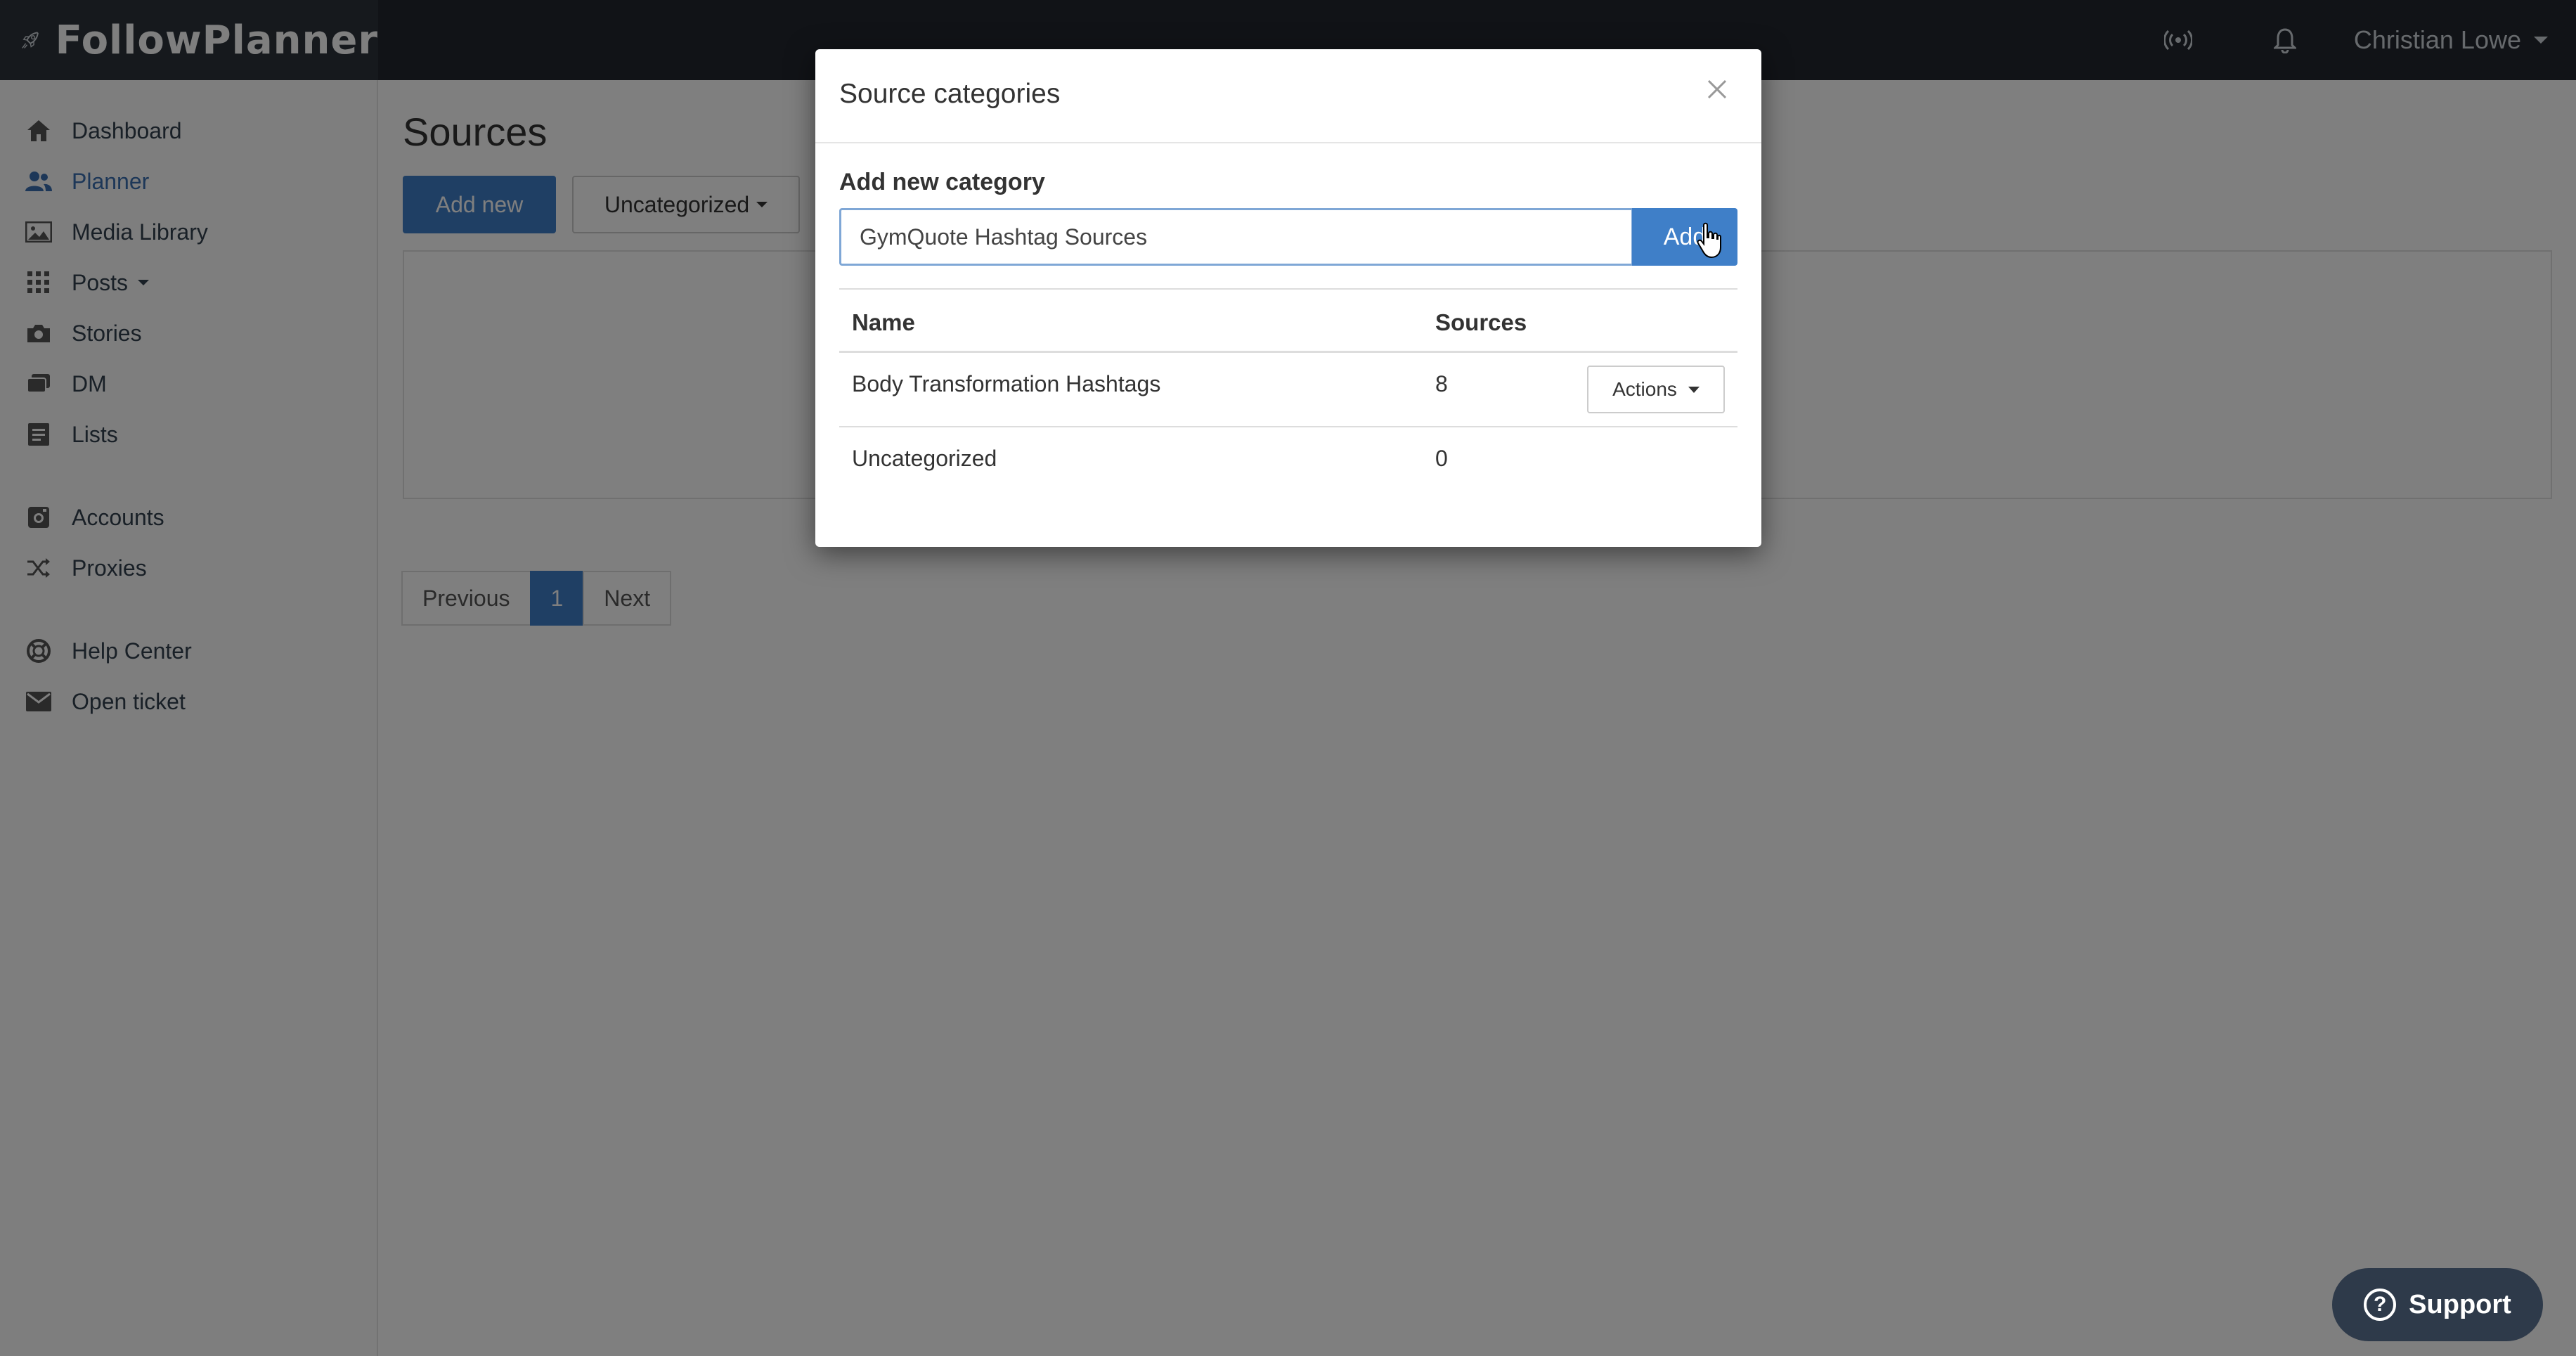 The height and width of the screenshot is (1356, 2576). Describe the element at coordinates (1694, 389) in the screenshot. I see `chevron-down-icon` at that location.